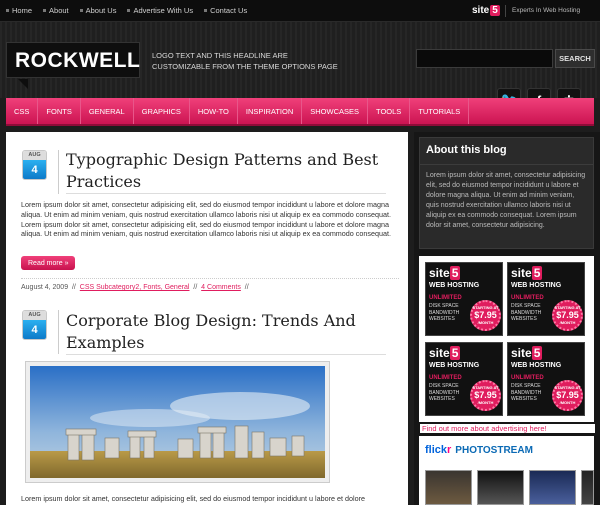 This screenshot has width=600, height=505. What do you see at coordinates (221, 287) in the screenshot?
I see `post-comments-link: 4 Comments` at bounding box center [221, 287].